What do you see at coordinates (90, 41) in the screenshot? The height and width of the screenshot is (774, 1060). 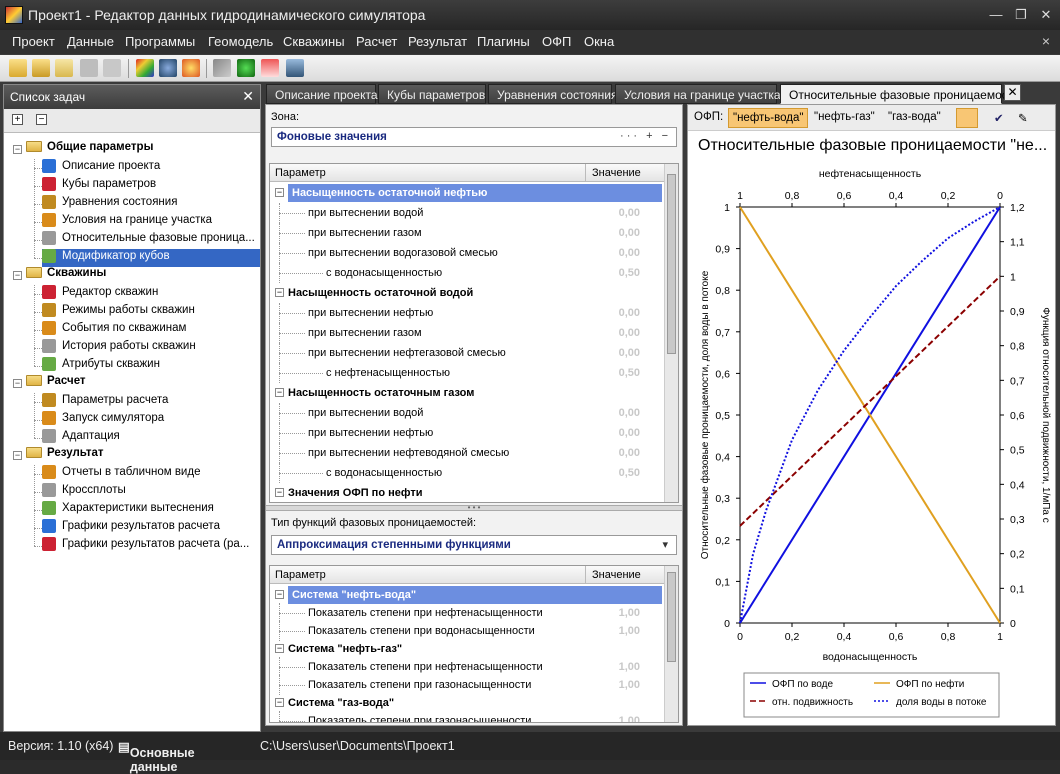 I see `menu-data: Данные` at bounding box center [90, 41].